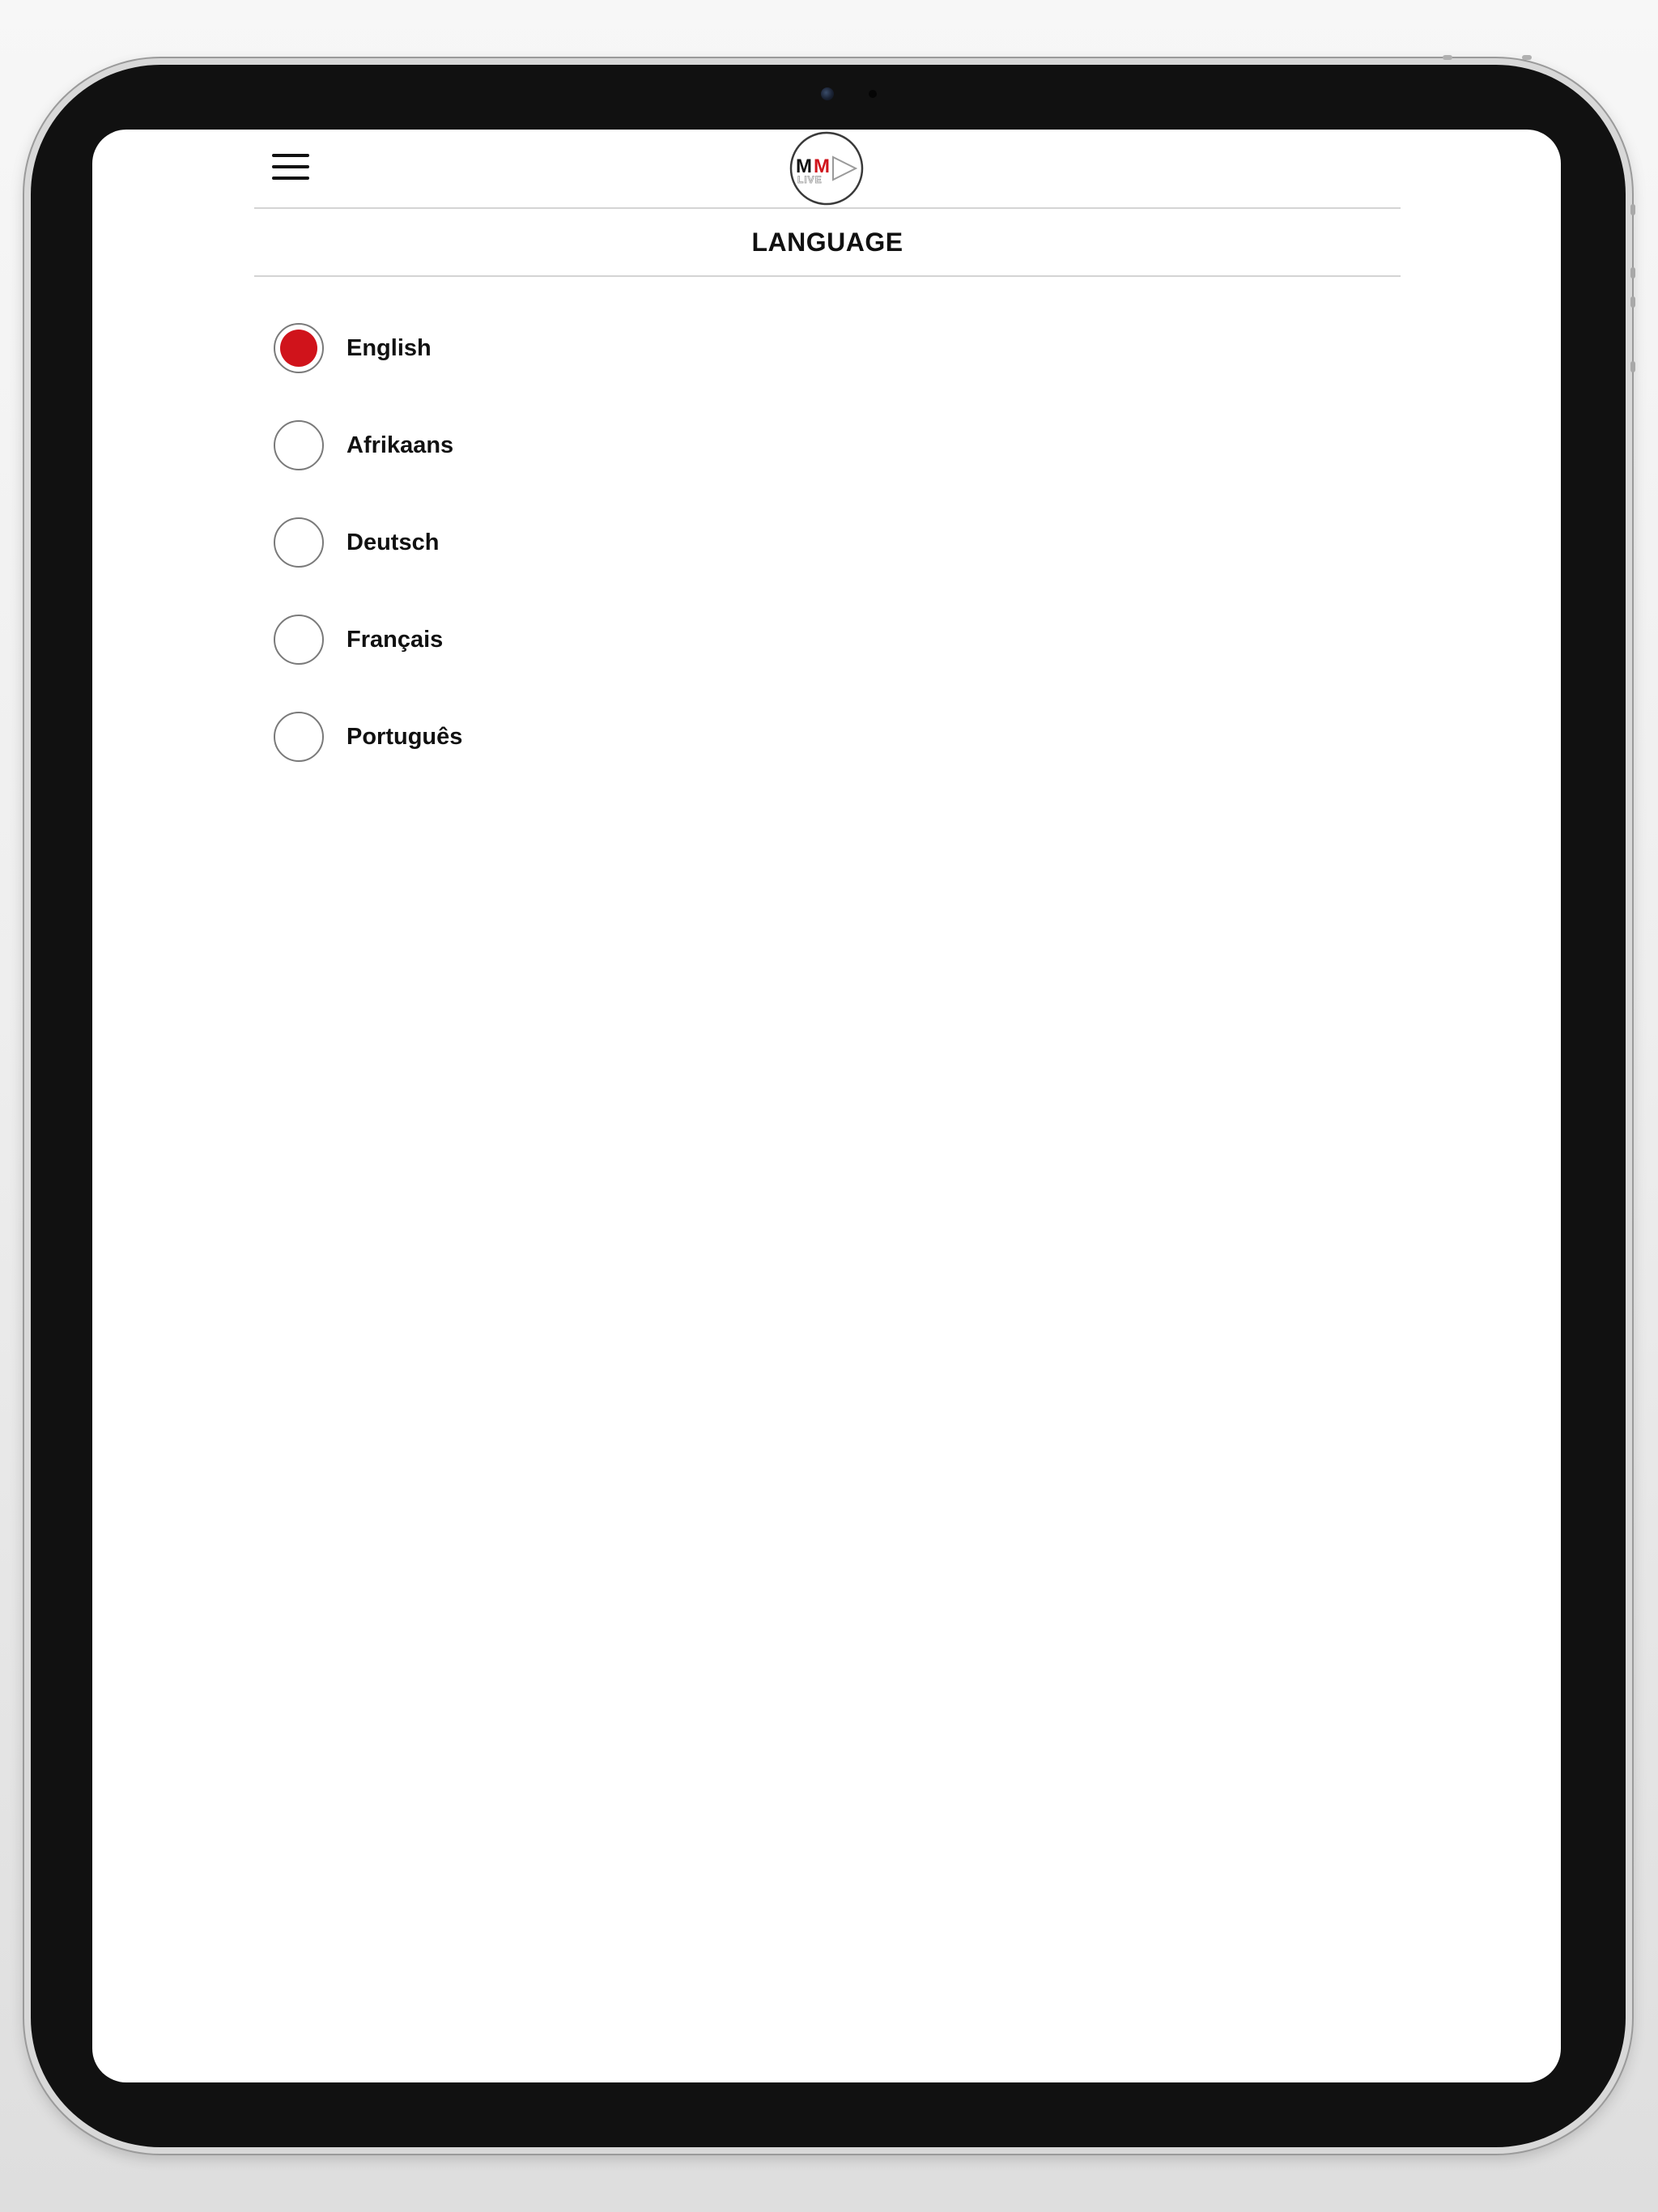 The width and height of the screenshot is (1658, 2212). What do you see at coordinates (393, 542) in the screenshot?
I see `language-label: Deutsch` at bounding box center [393, 542].